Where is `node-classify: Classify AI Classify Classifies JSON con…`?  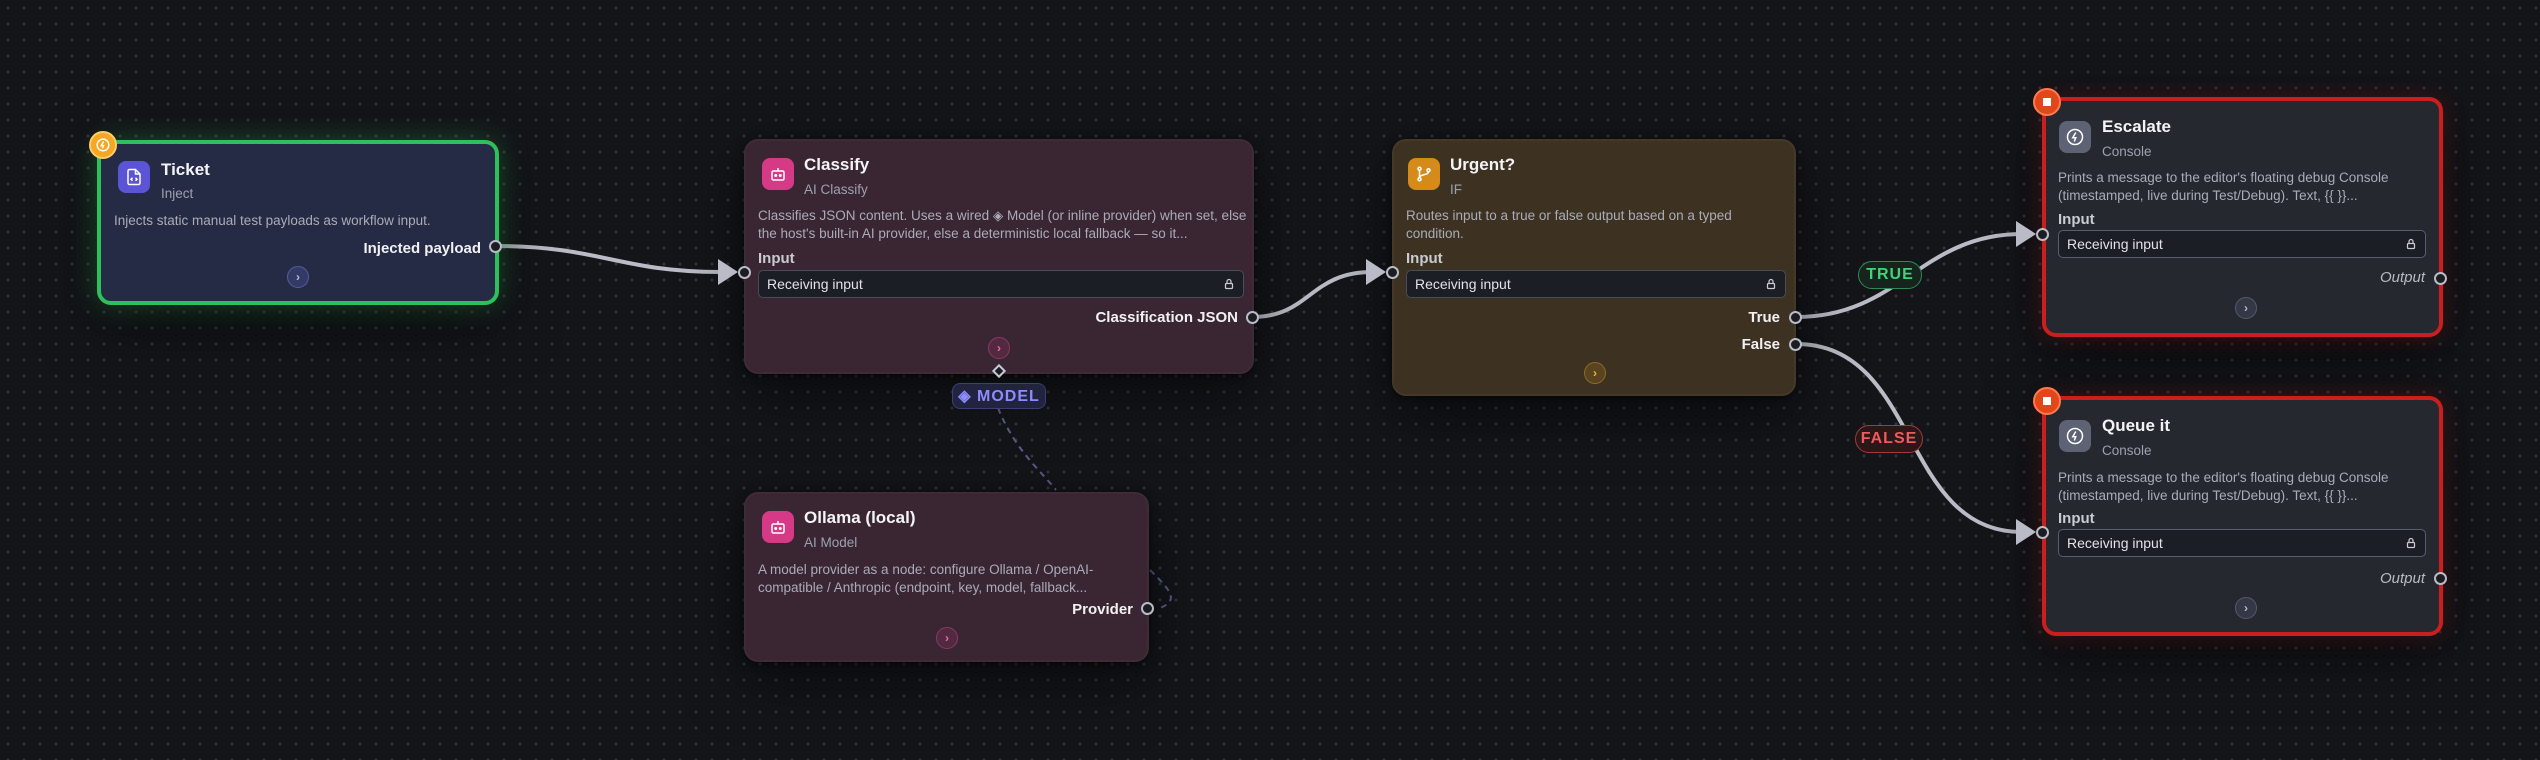
node-classify: Classify AI Classify Classifies JSON con… is located at coordinates (999, 256).